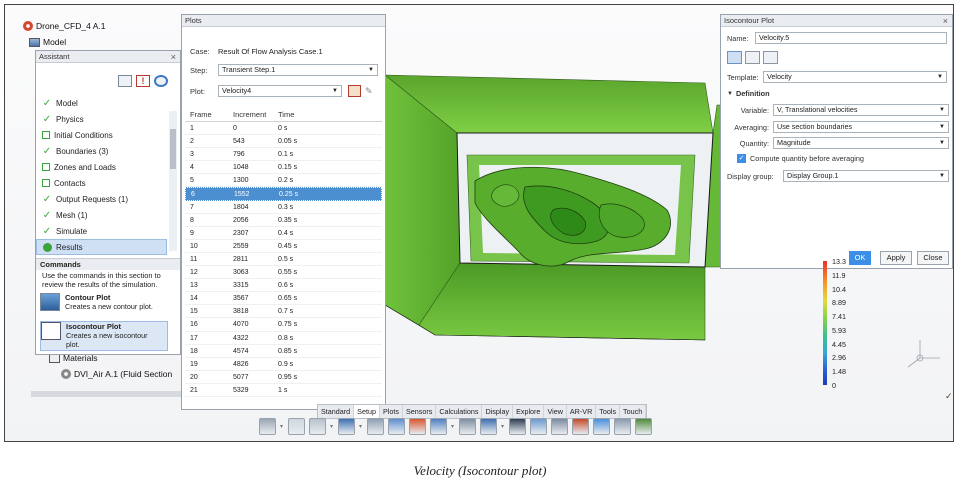 The height and width of the screenshot is (496, 960). Describe the element at coordinates (555, 411) in the screenshot. I see `tab-view: View` at that location.